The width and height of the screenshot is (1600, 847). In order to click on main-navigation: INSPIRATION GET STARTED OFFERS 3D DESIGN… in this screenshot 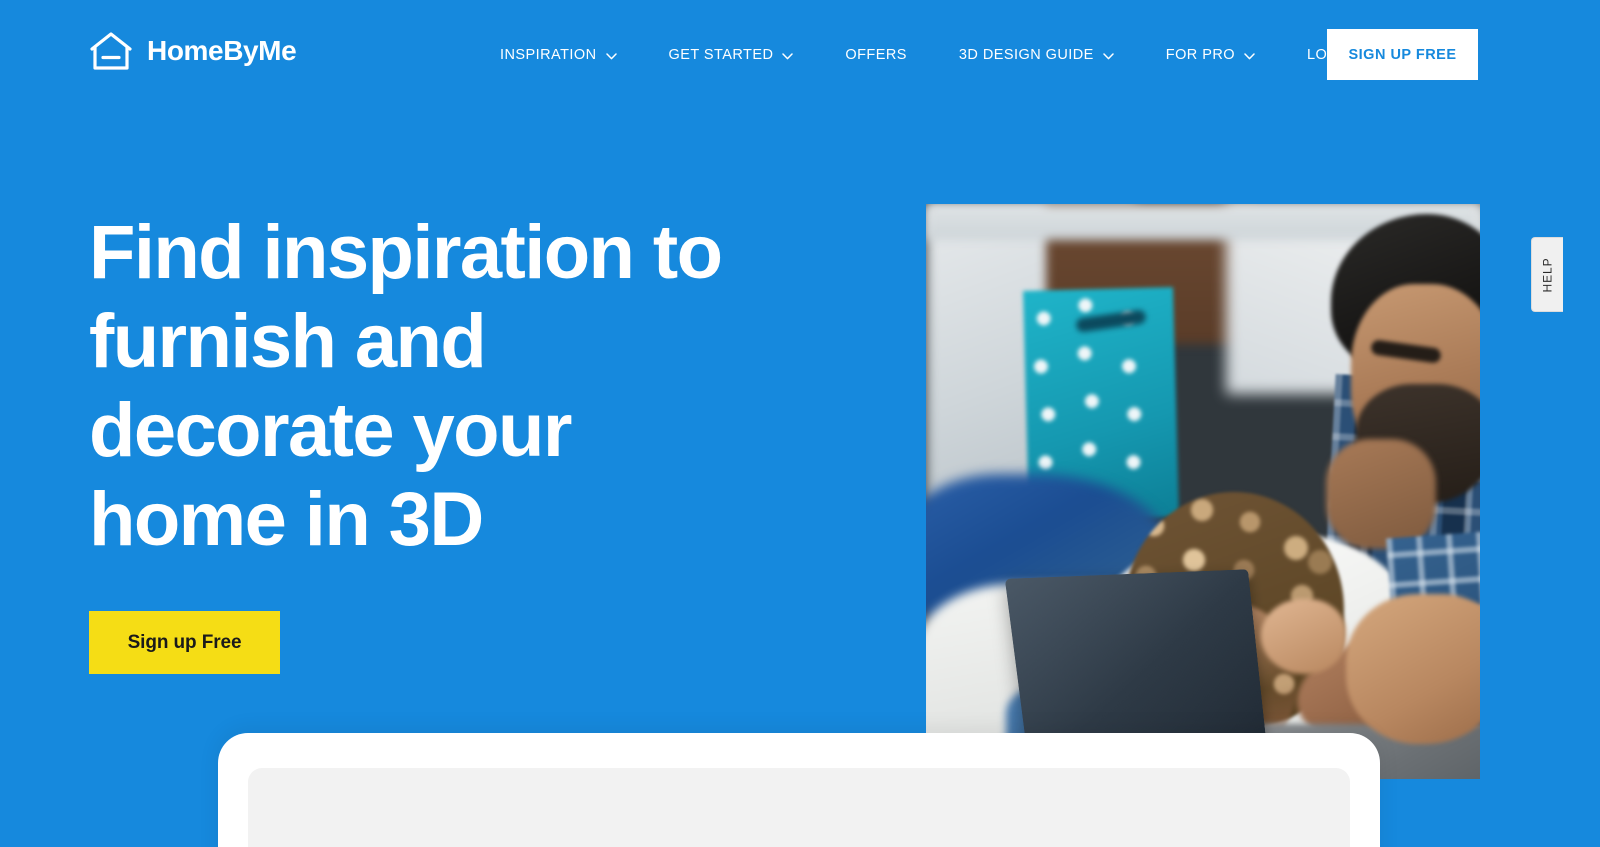, I will do `click(929, 55)`.